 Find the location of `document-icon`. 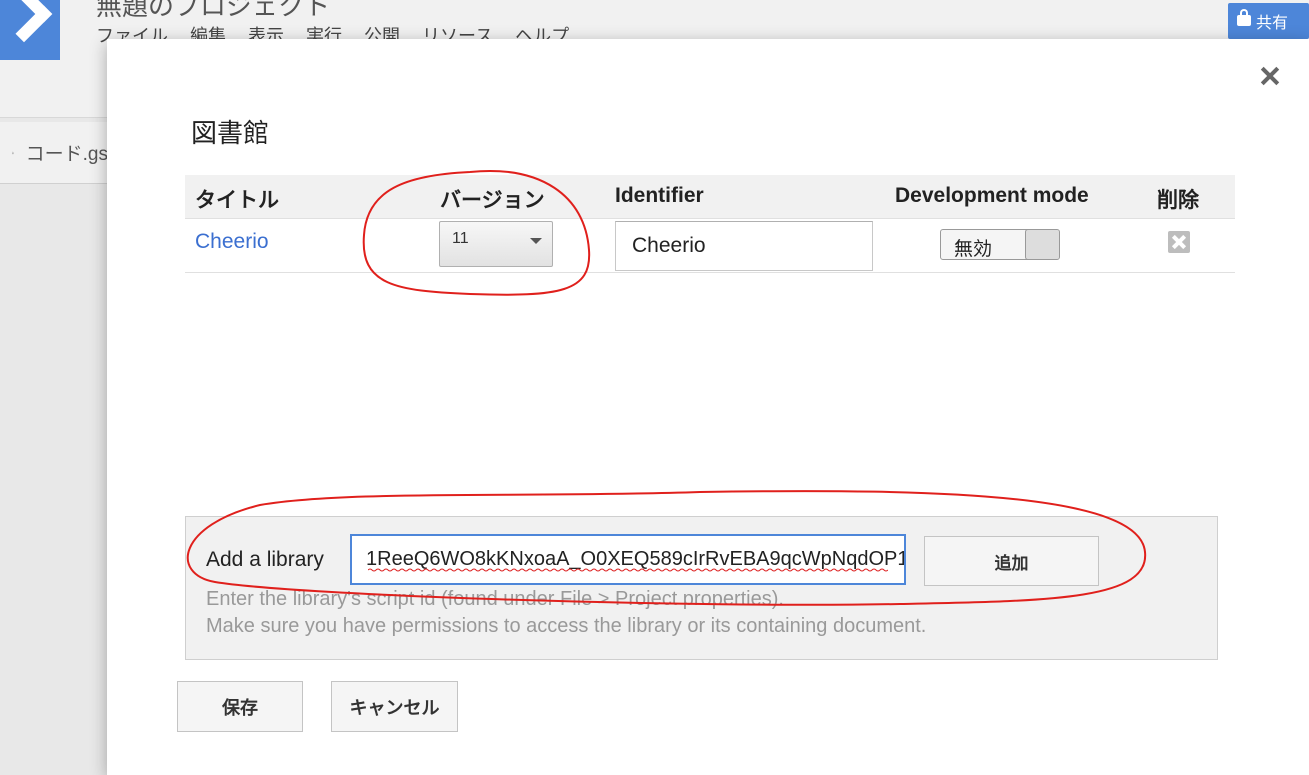

document-icon is located at coordinates (13, 152).